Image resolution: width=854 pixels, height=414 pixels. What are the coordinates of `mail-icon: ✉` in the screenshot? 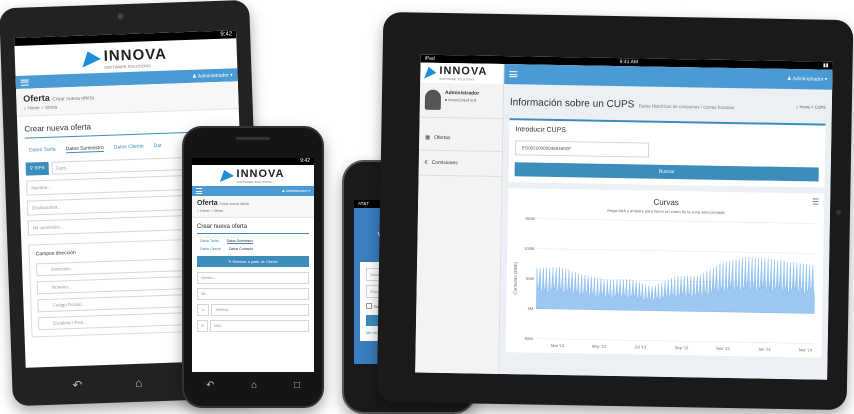 It's located at (202, 326).